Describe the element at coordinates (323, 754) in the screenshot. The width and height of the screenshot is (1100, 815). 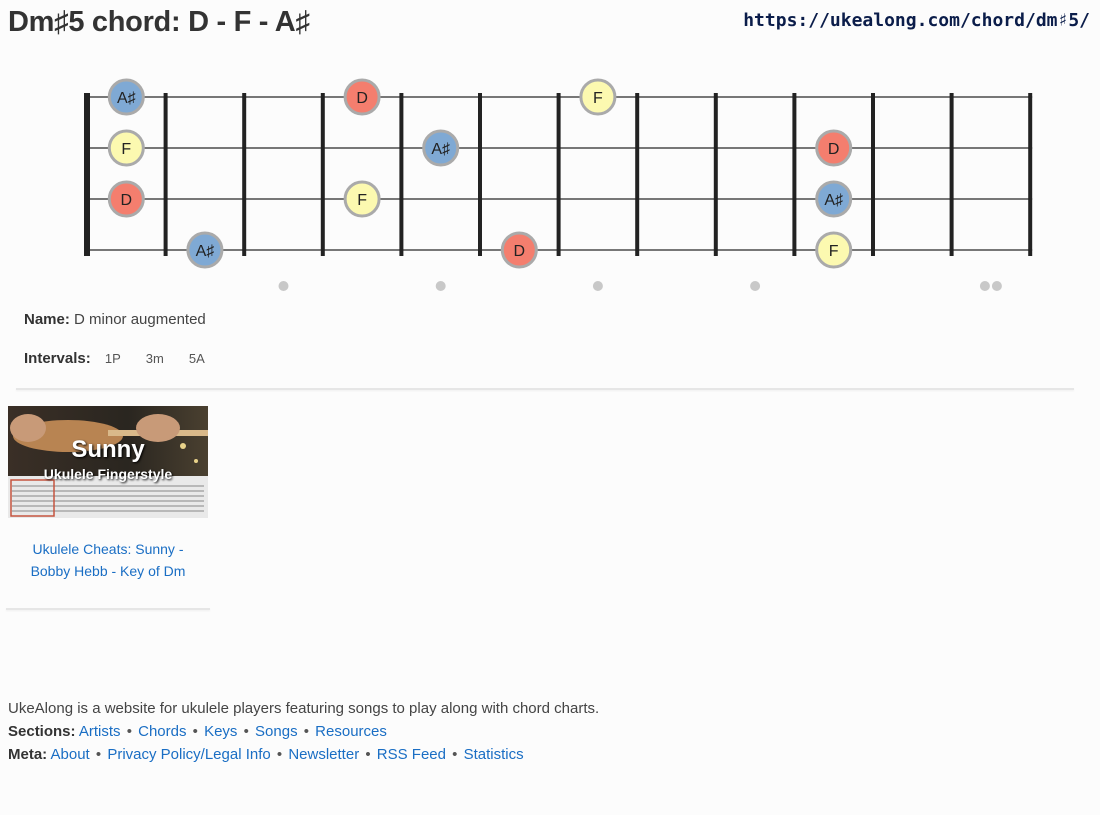
I see `footer-link-newsletter: Newsletter` at that location.